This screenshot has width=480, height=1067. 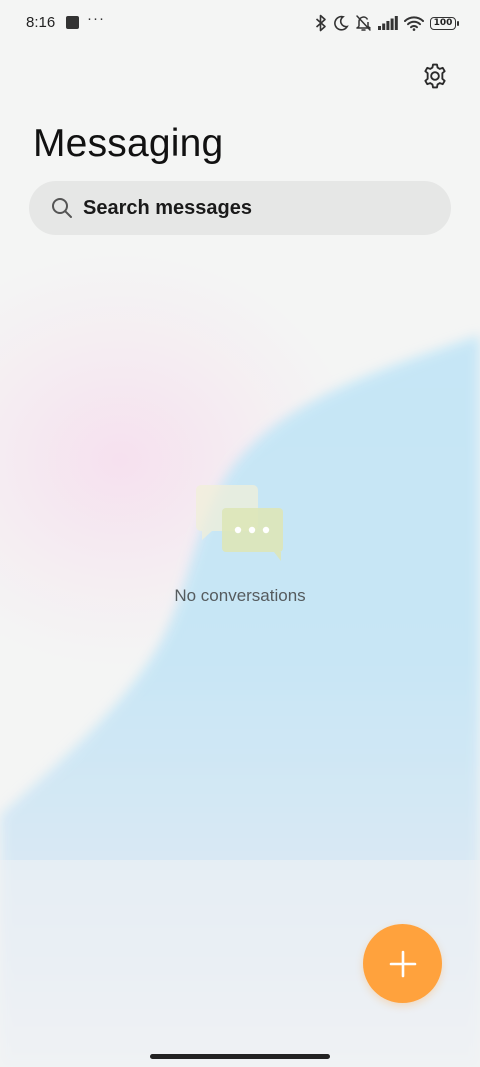 I want to click on status-bar: 8:16 ··· 100, so click(x=240, y=24).